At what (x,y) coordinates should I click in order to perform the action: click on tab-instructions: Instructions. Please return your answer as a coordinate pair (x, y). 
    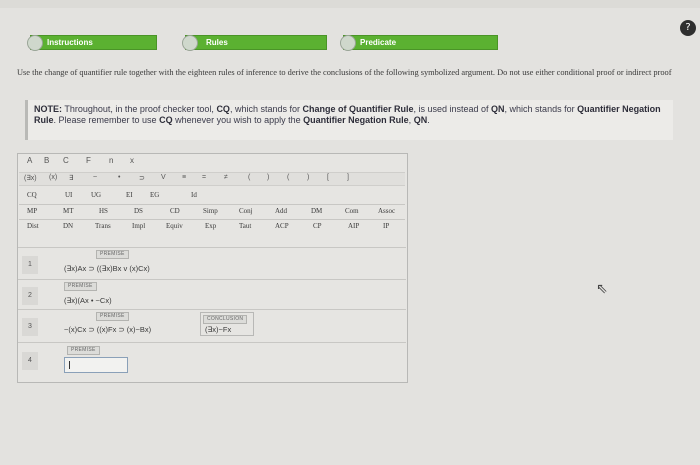
    Looking at the image, I should click on (92, 43).